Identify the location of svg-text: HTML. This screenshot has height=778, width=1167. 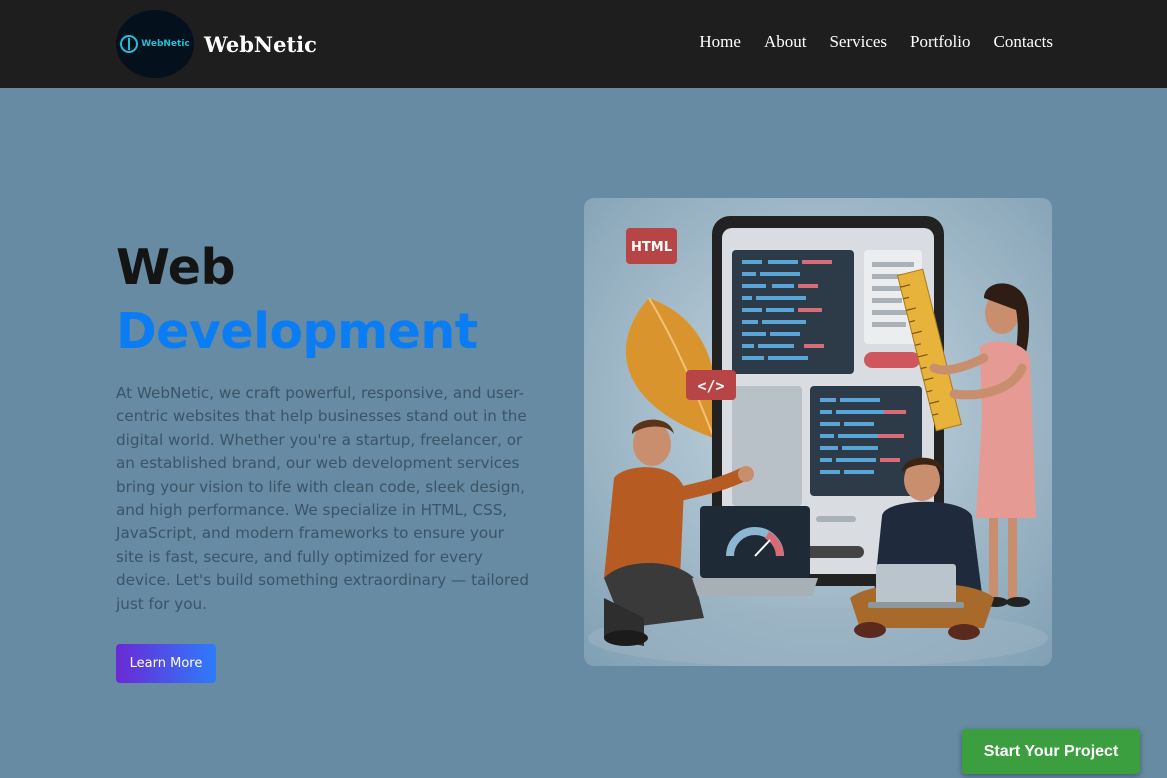
(651, 247).